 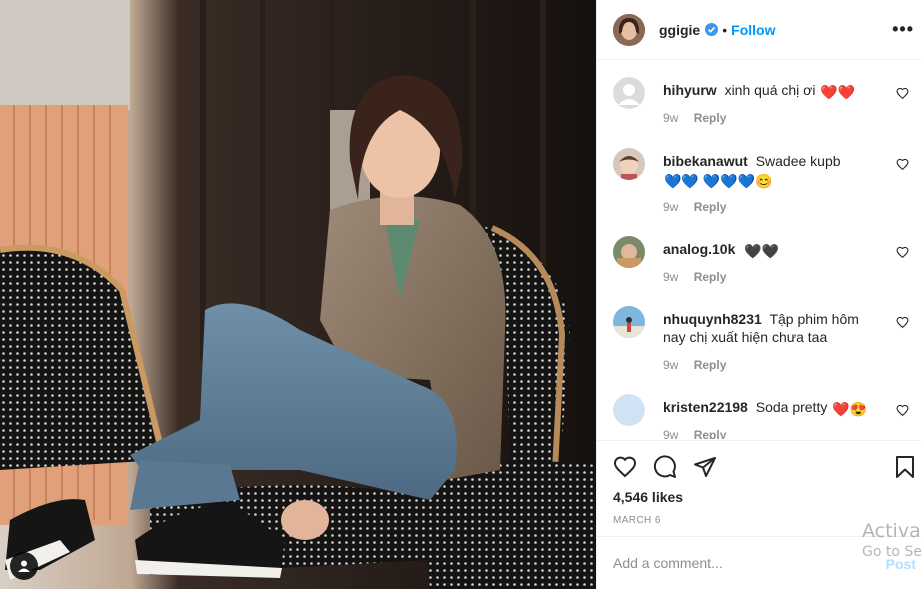 I want to click on comment-item: kristen22198 Soda pretty ❤️😍 9w Reply, so click(x=763, y=416).